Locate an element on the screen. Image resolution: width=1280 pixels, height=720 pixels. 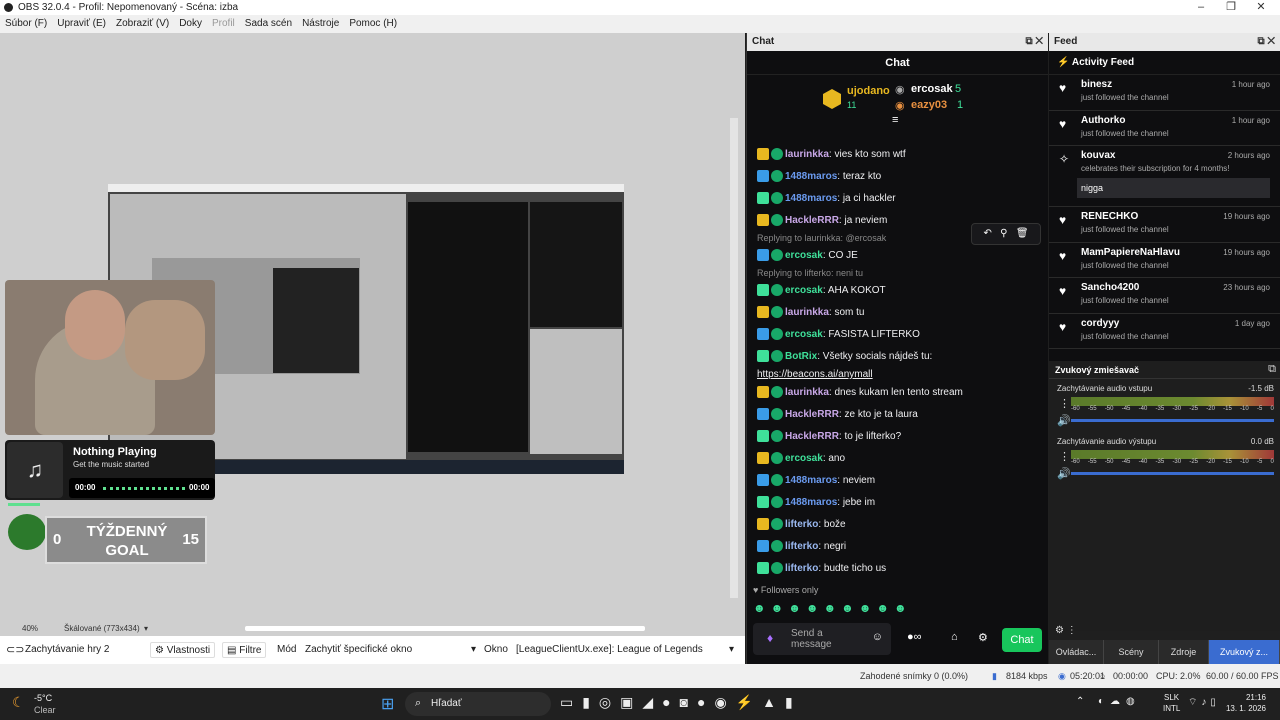
chat-message: laurinkka: dnes kukam len tento stream is located at coordinates (897, 393).